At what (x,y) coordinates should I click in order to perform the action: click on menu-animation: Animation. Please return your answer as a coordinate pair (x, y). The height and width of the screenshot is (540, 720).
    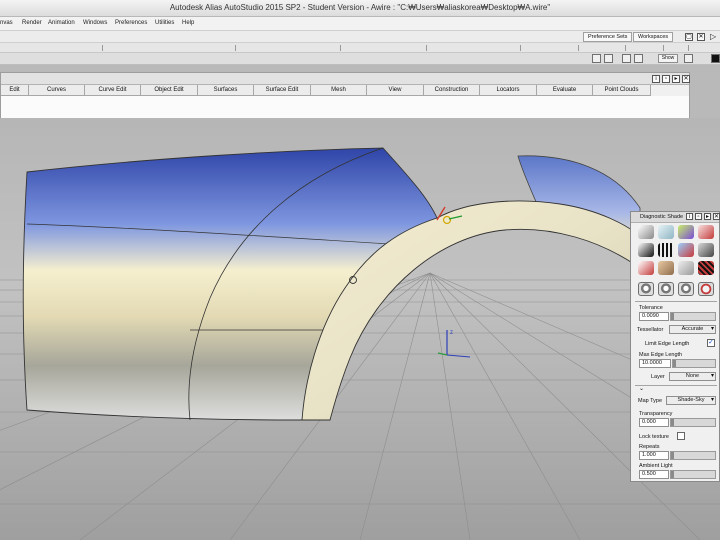
    Looking at the image, I should click on (61, 23).